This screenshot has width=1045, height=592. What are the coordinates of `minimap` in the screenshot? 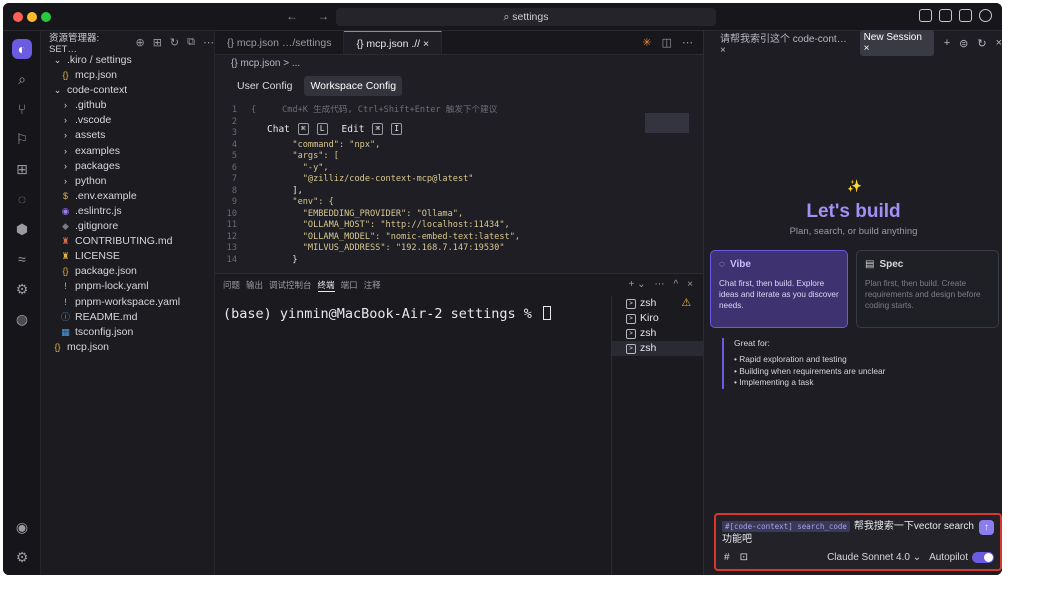 It's located at (667, 123).